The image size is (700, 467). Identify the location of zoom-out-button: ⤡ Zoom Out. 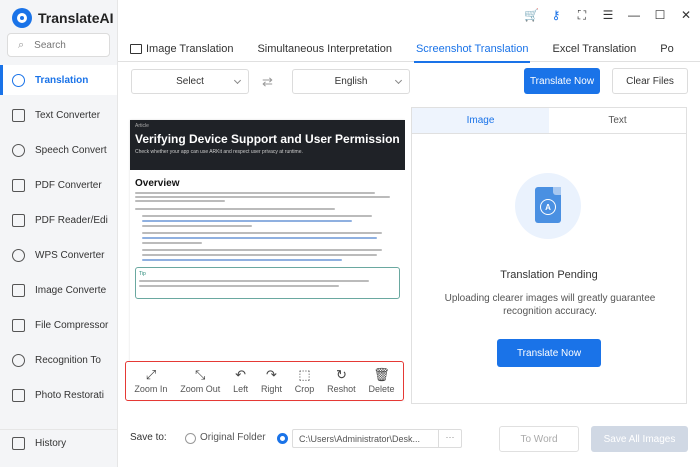
(200, 381).